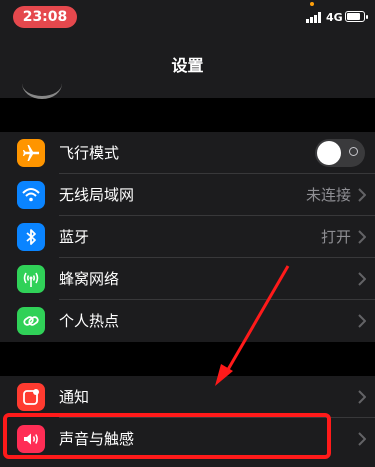  What do you see at coordinates (187, 17) in the screenshot?
I see `status-bar: 23:08 4G` at bounding box center [187, 17].